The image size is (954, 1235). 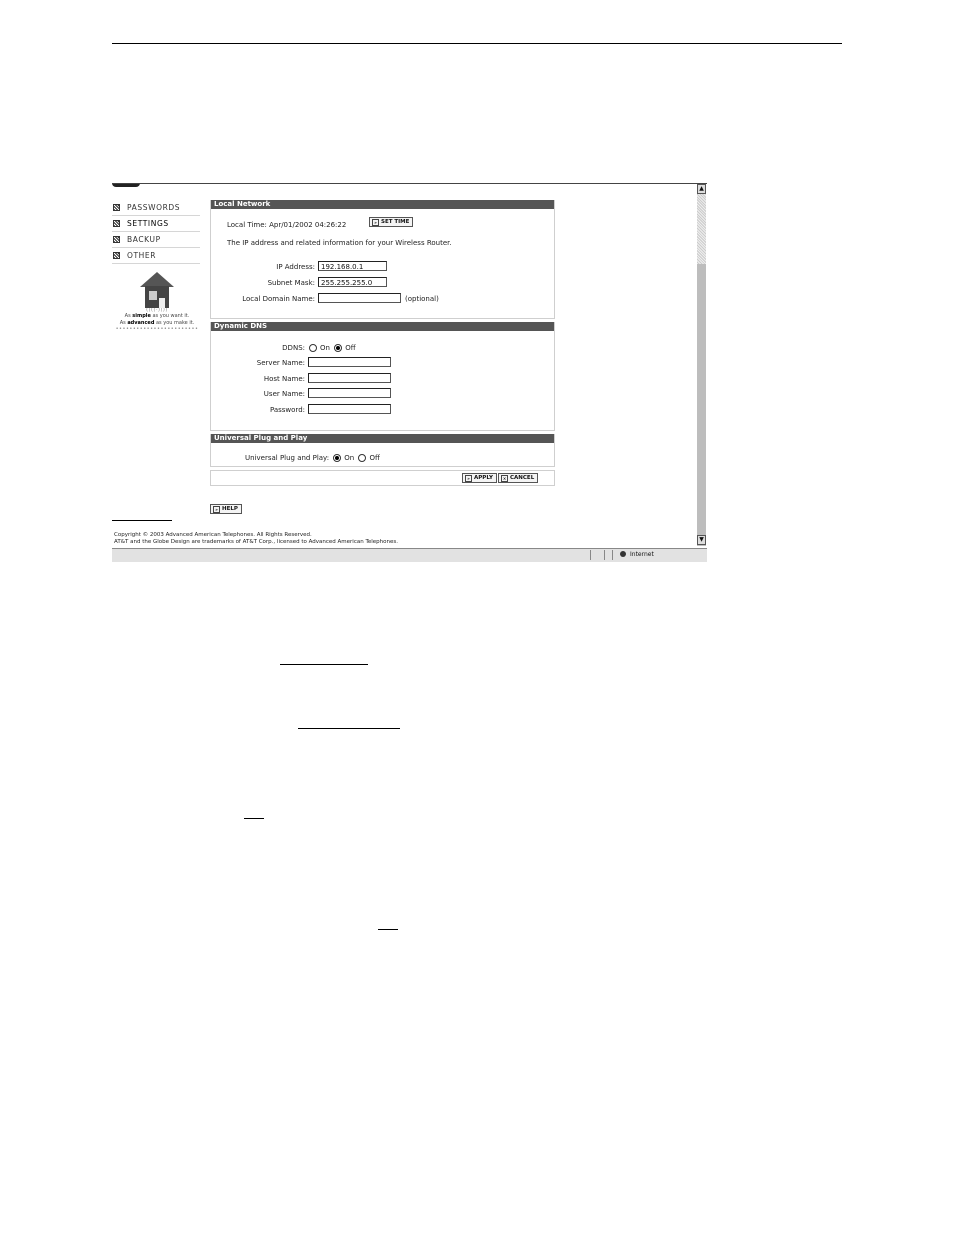 What do you see at coordinates (142, 255) in the screenshot?
I see `sidebar-item-label: OTHER` at bounding box center [142, 255].